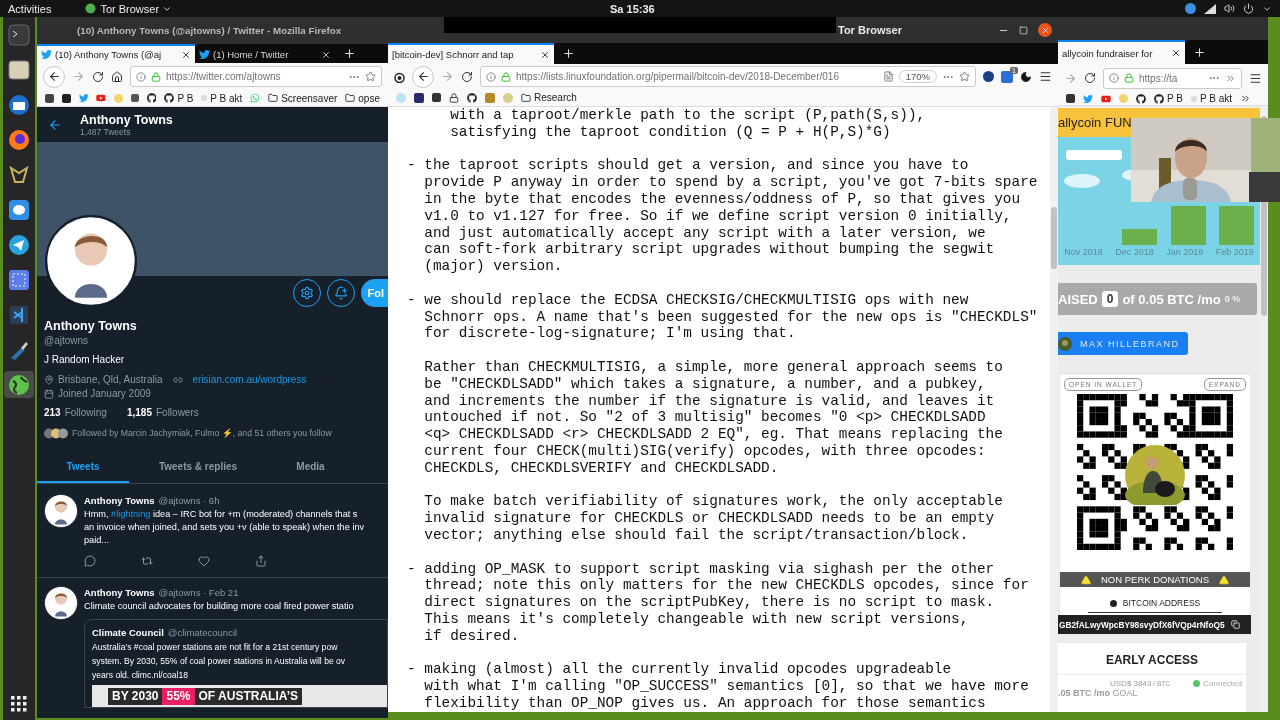 This screenshot has height=720, width=1280. I want to click on url-field: https://twitter.com/ajtowns, so click(256, 76).